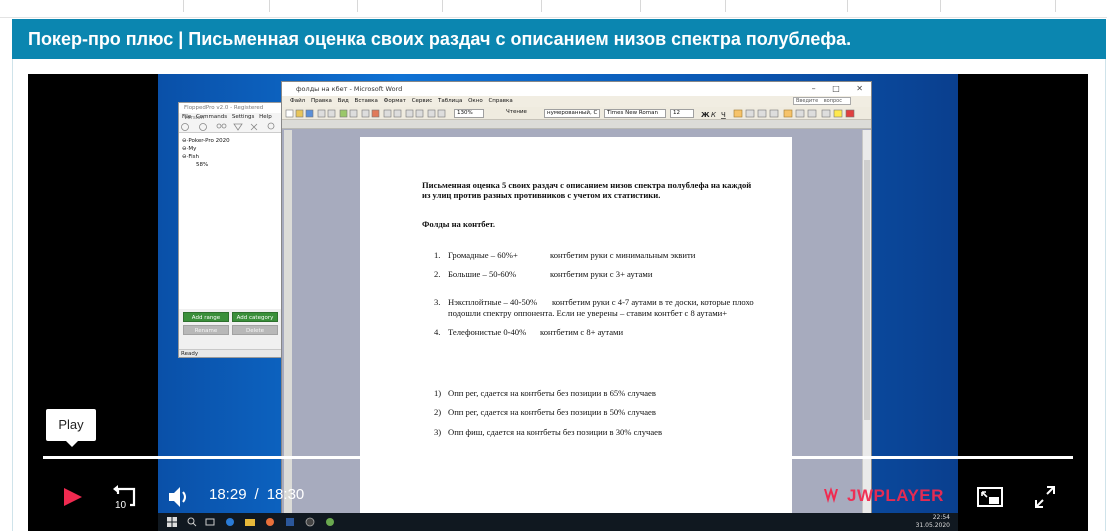 This screenshot has width=1107, height=531. I want to click on play-icon, so click(73, 497).